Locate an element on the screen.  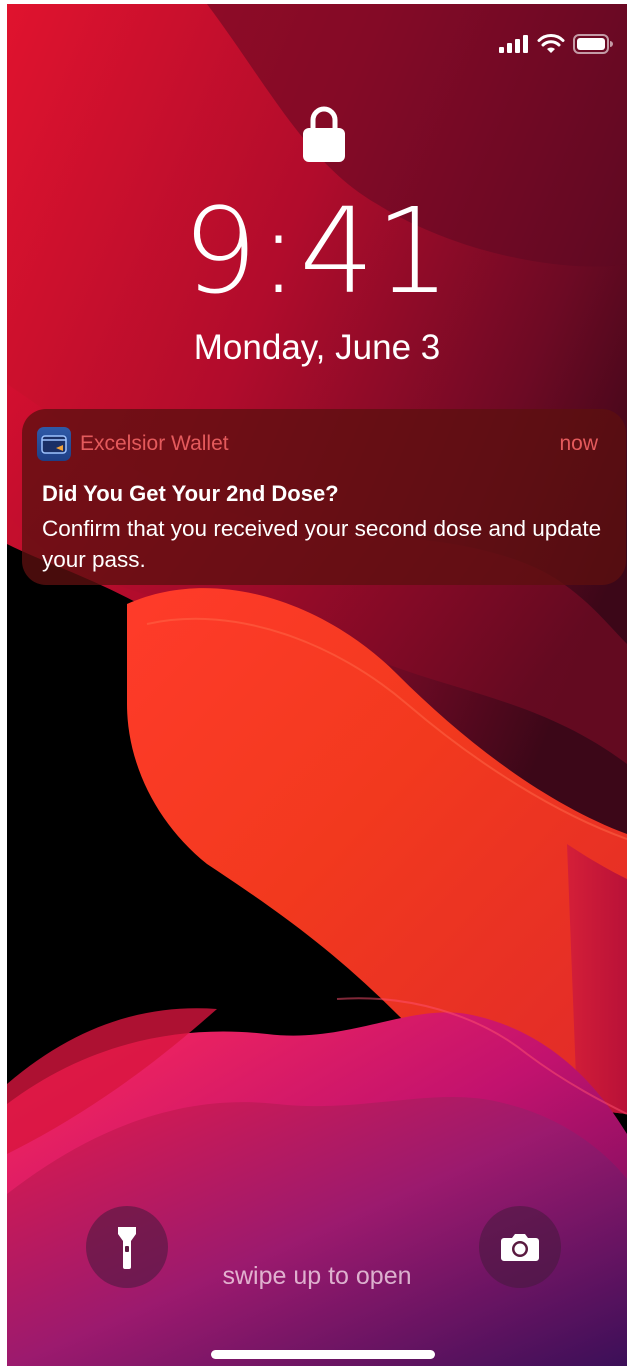
notification-app-name: Excelsior Wallet is located at coordinates (154, 443).